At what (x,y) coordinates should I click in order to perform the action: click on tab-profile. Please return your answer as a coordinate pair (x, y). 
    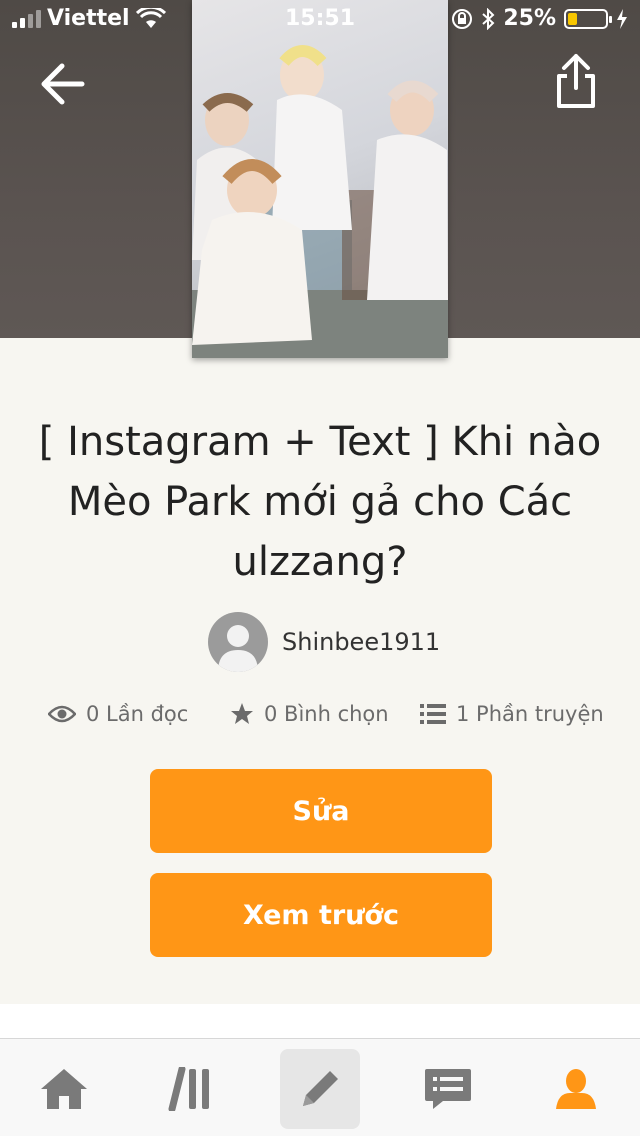
    Looking at the image, I should click on (576, 1089).